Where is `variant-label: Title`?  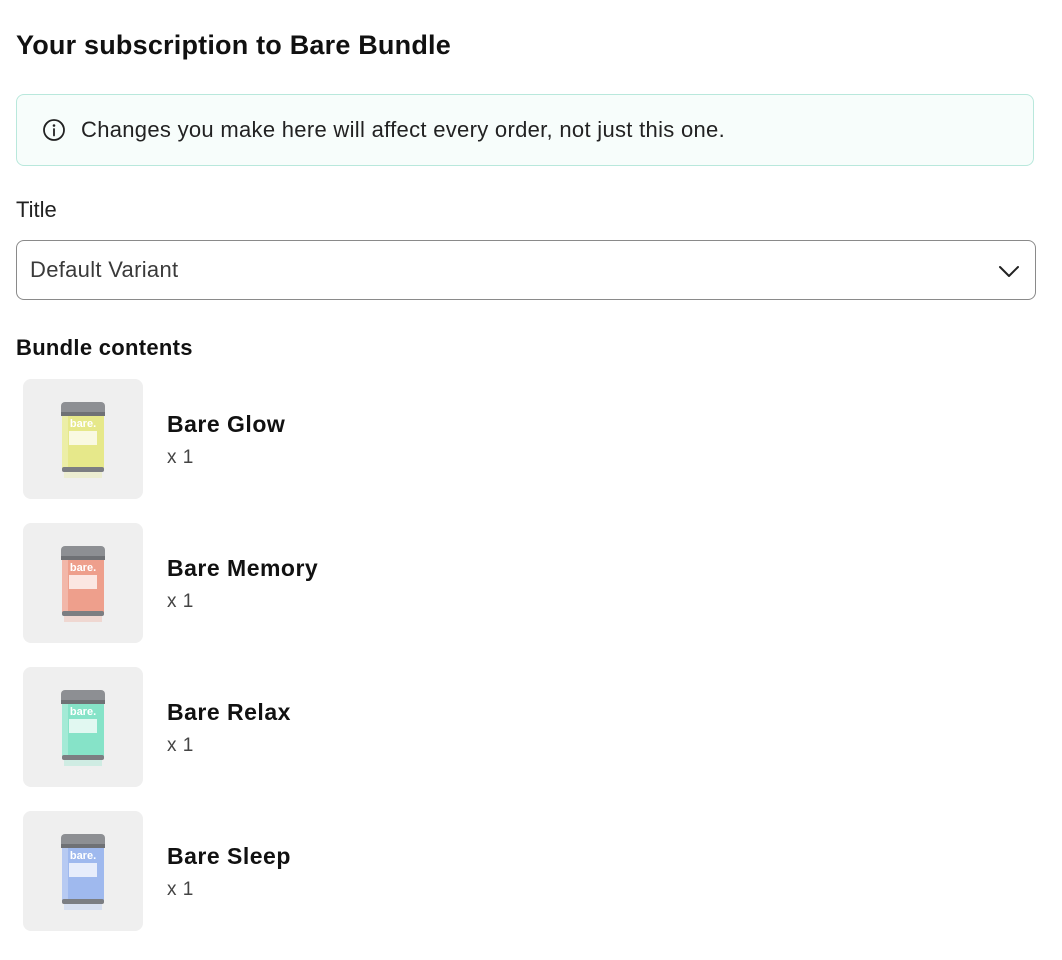 variant-label: Title is located at coordinates (36, 209).